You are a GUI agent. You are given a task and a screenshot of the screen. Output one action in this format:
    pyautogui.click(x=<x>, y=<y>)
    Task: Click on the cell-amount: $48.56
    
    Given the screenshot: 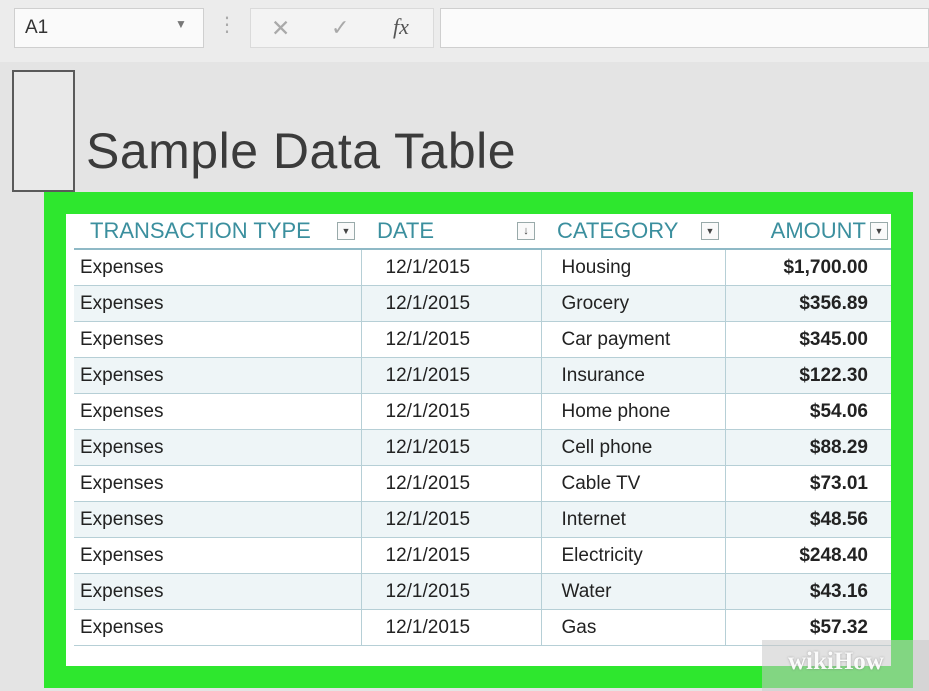 What is the action you would take?
    pyautogui.click(x=808, y=519)
    